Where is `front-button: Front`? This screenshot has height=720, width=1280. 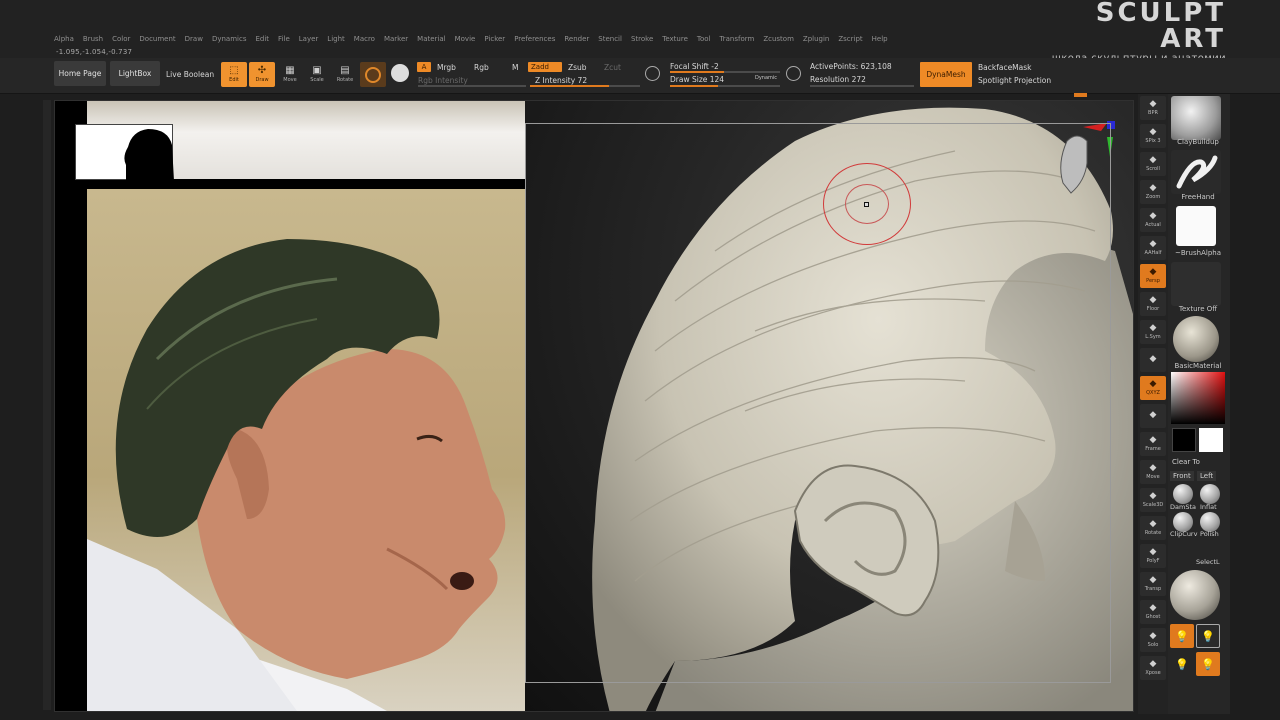
front-button: Front is located at coordinates (1182, 476).